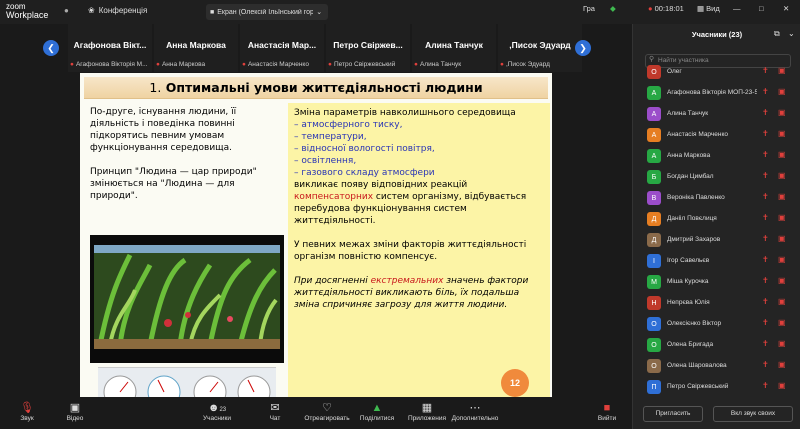 The width and height of the screenshot is (800, 429). I want to click on participant-row: А Агафонова Вікторія МОП-23-5... ✝ ▣, so click(718, 93).